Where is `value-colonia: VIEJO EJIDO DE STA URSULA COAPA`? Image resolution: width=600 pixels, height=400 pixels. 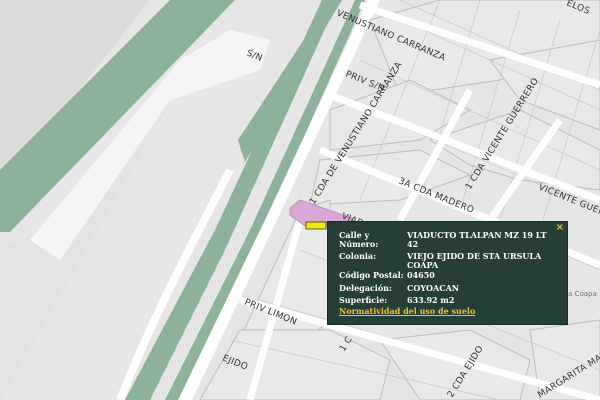
value-colonia: VIEJO EJIDO DE STA URSULA COAPA is located at coordinates (474, 260).